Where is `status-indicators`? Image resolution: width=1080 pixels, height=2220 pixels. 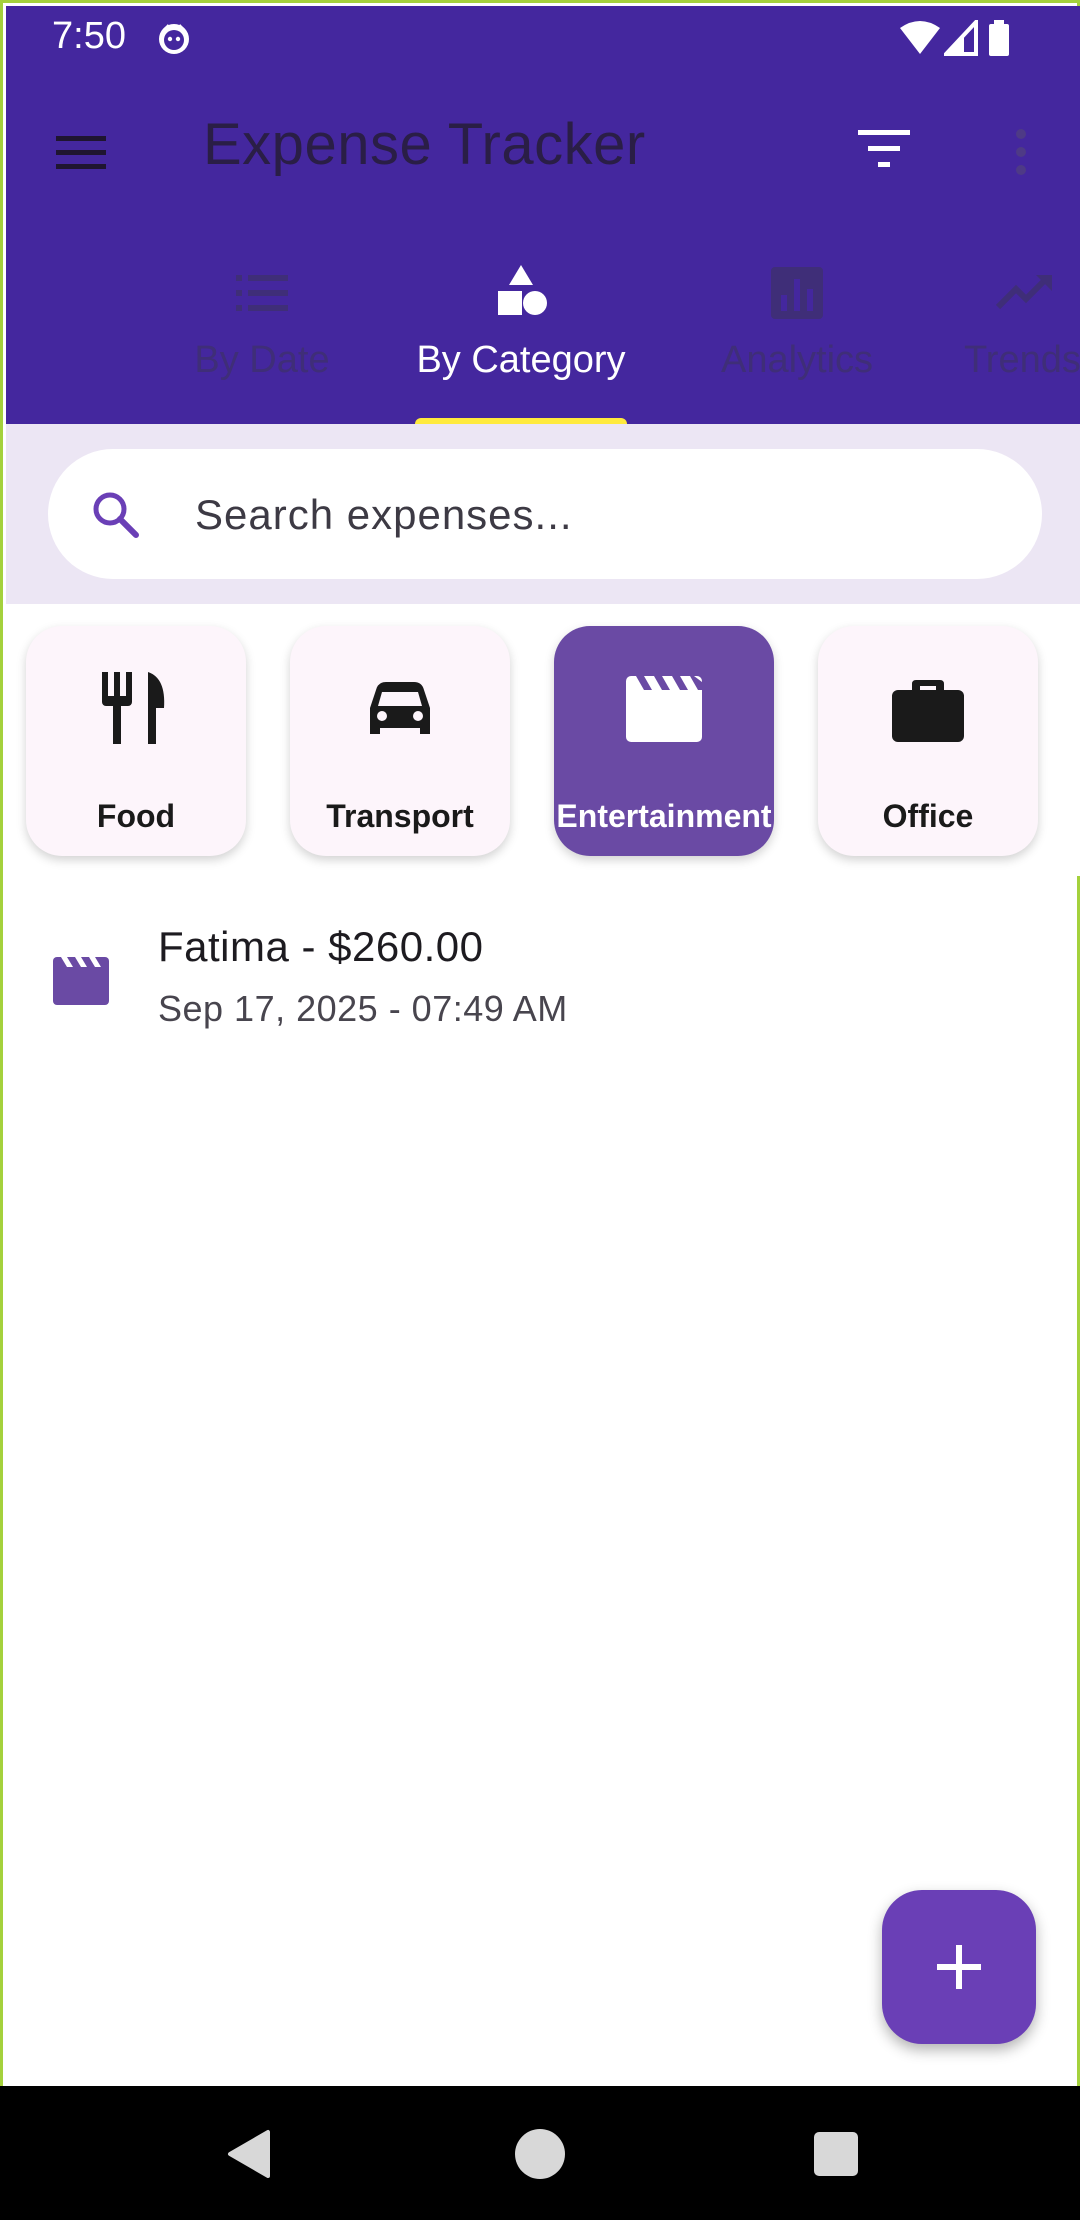 status-indicators is located at coordinates (955, 38).